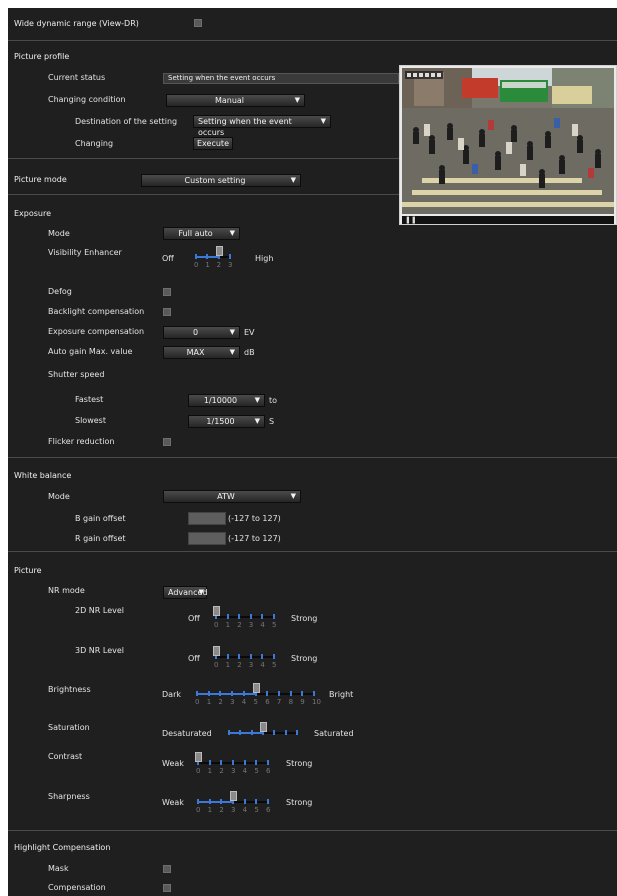 Image resolution: width=617 pixels, height=896 pixels. What do you see at coordinates (126, 121) in the screenshot?
I see `destination-label: Destination of the setting` at bounding box center [126, 121].